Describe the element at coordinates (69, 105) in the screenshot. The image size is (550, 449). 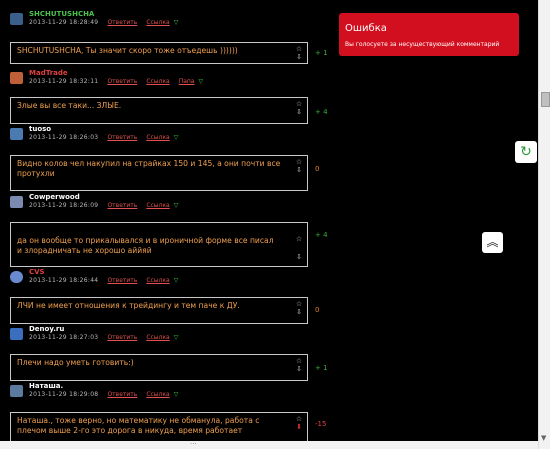
I see `comment-text: Злые вы все таки... ЗЛЫЕ.` at that location.